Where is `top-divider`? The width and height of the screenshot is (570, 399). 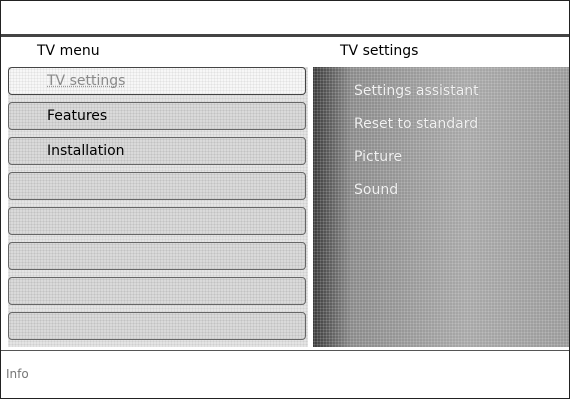
top-divider is located at coordinates (285, 35).